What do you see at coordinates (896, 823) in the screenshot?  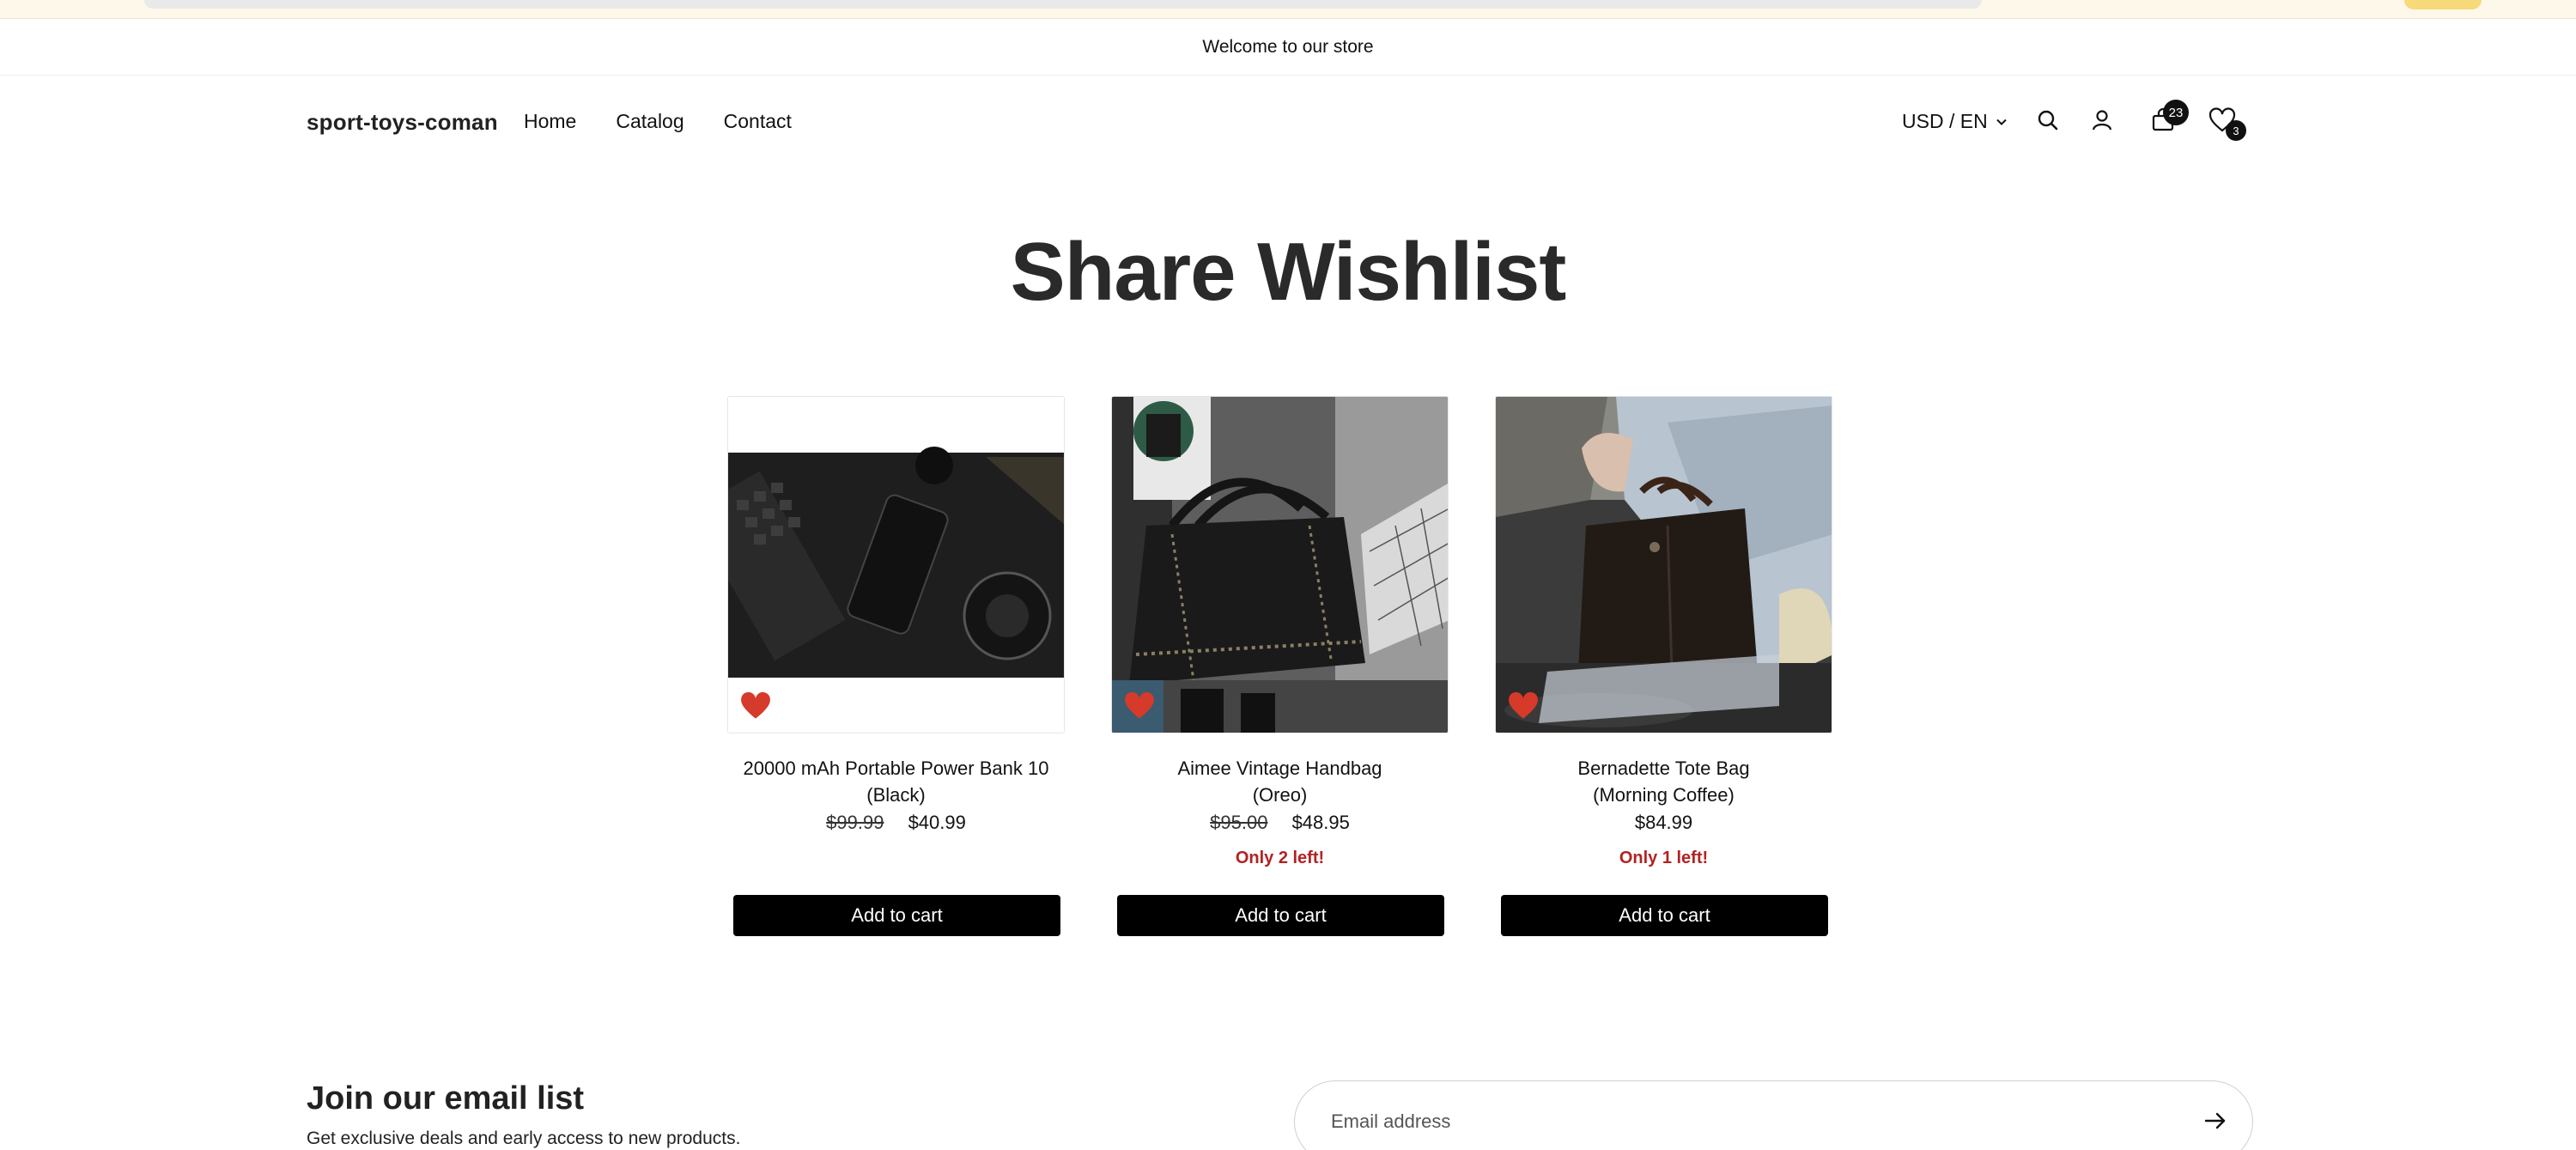 I see `product-price: $99.99 $40.99` at bounding box center [896, 823].